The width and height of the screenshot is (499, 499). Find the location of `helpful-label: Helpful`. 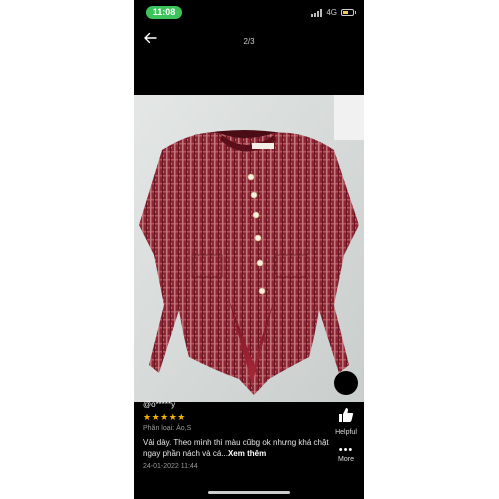

helpful-label: Helpful is located at coordinates (346, 432).